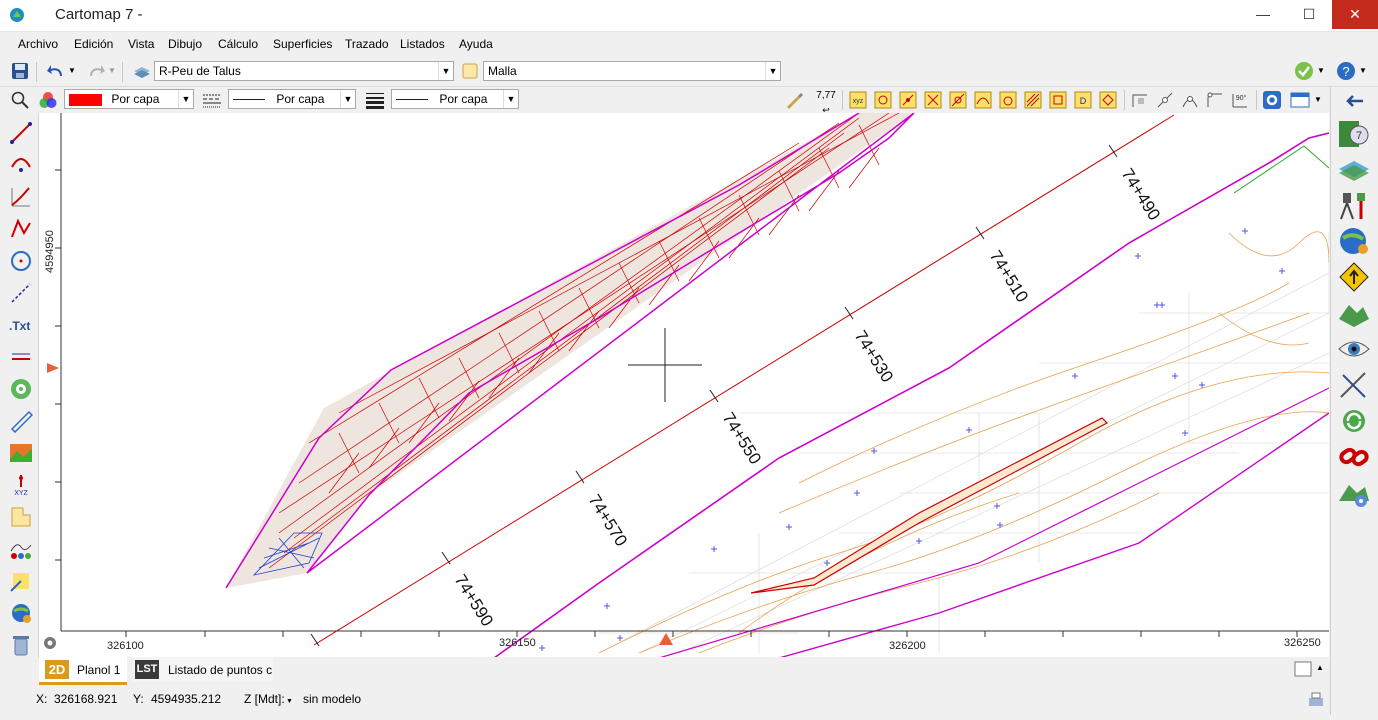 The width and height of the screenshot is (1378, 720). I want to click on rule-icon, so click(21, 421).